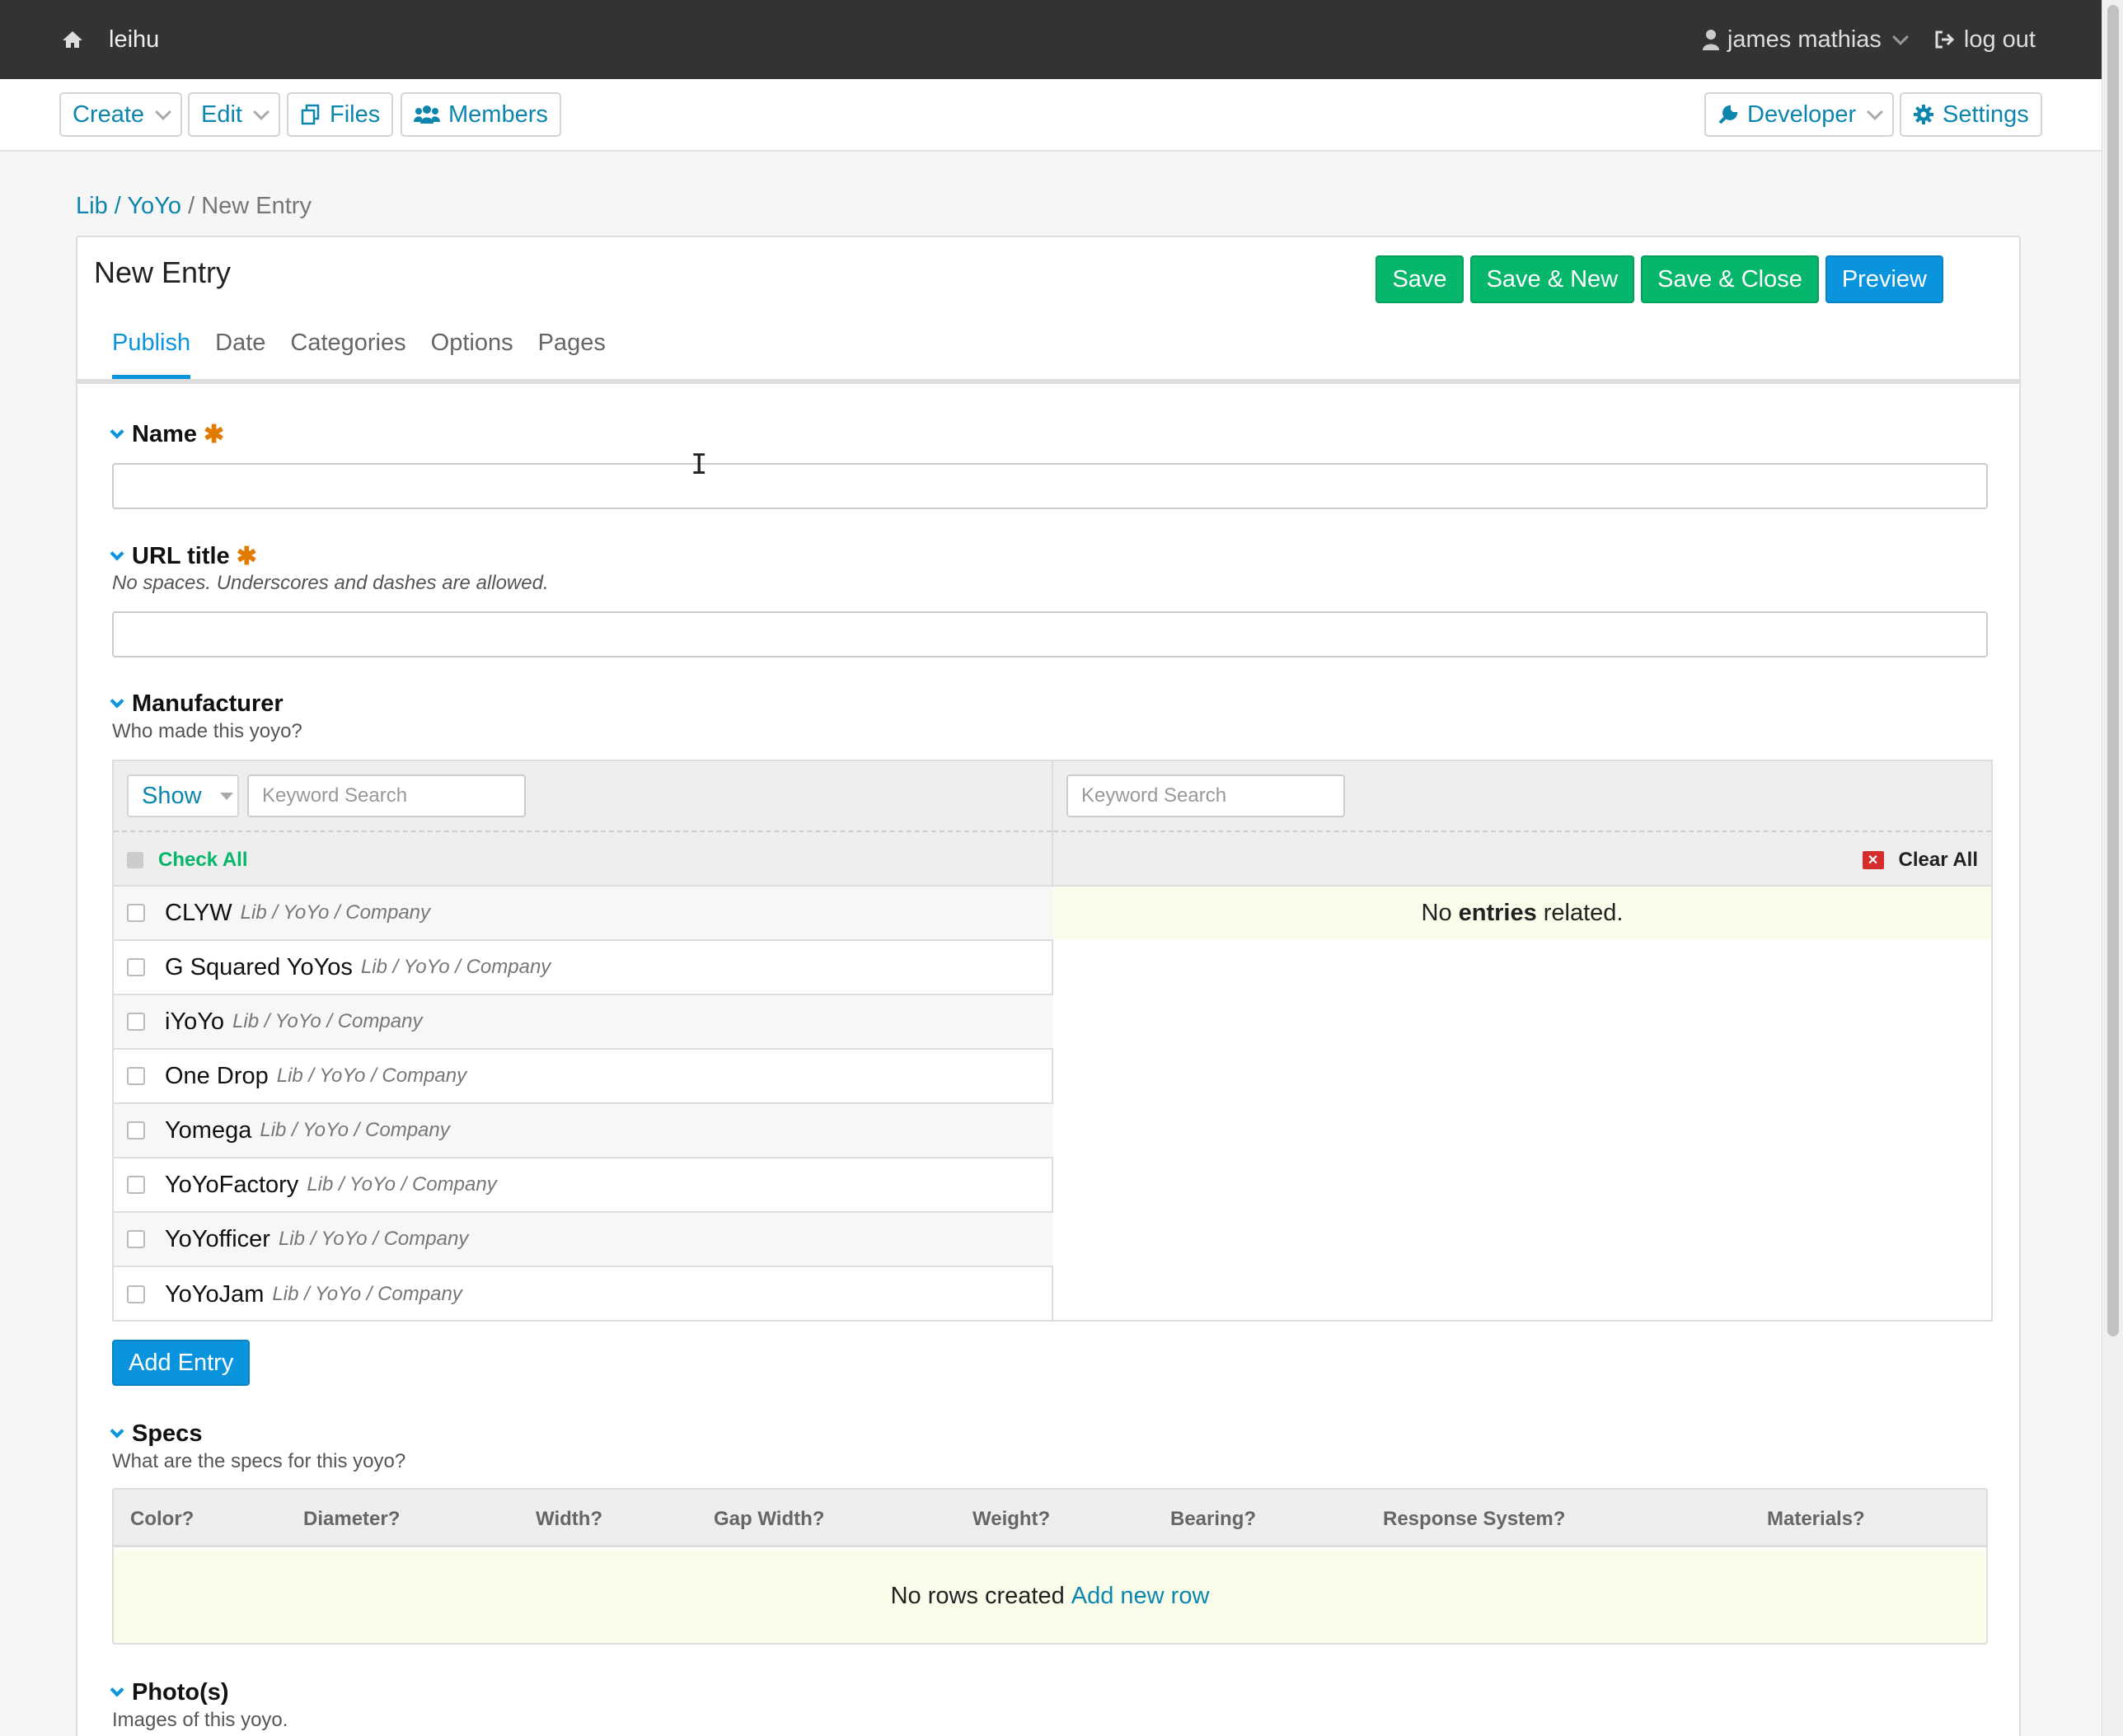 The image size is (2123, 1736). What do you see at coordinates (1140, 1596) in the screenshot?
I see `add-new-row-link: Add new row` at bounding box center [1140, 1596].